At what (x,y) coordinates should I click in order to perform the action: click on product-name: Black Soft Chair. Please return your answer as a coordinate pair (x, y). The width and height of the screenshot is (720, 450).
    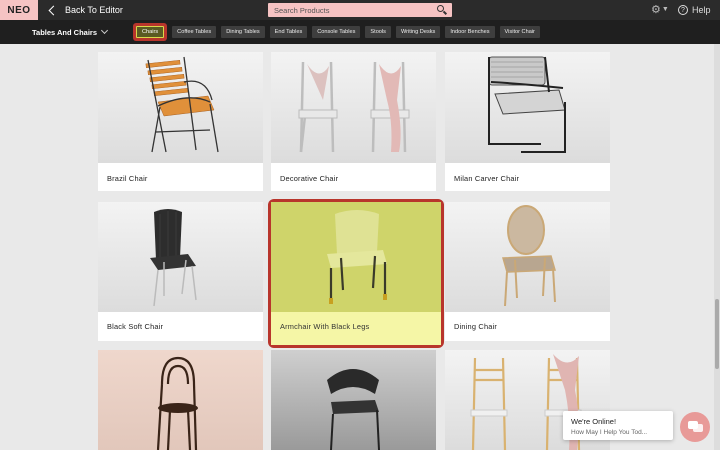
    Looking at the image, I should click on (135, 326).